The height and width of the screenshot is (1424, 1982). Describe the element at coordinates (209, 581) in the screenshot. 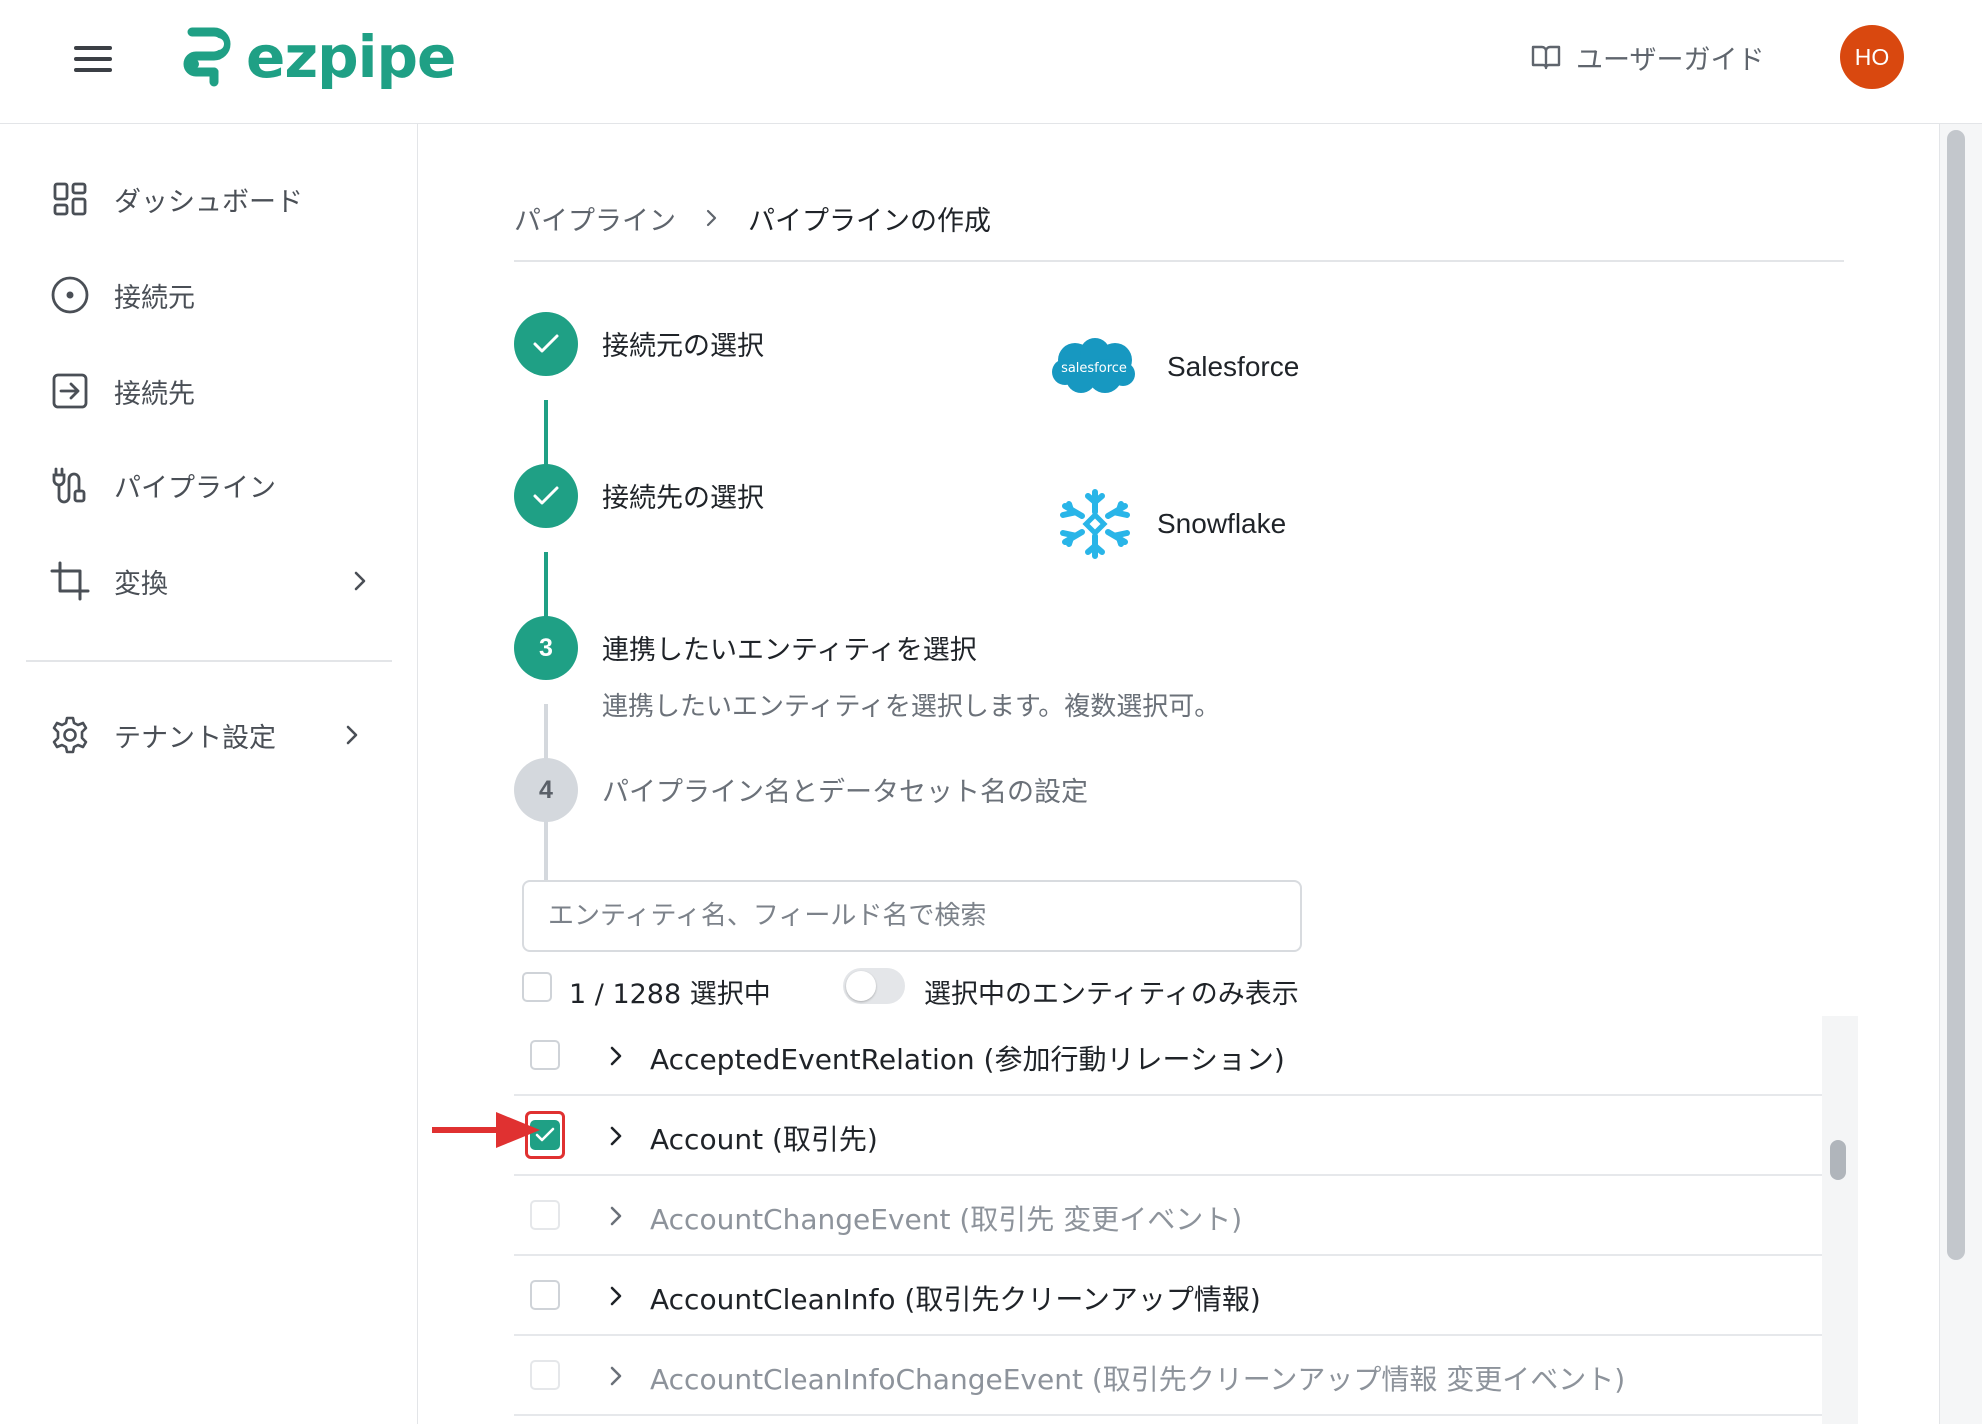

I see `sidebar-item-transform: 変換` at that location.